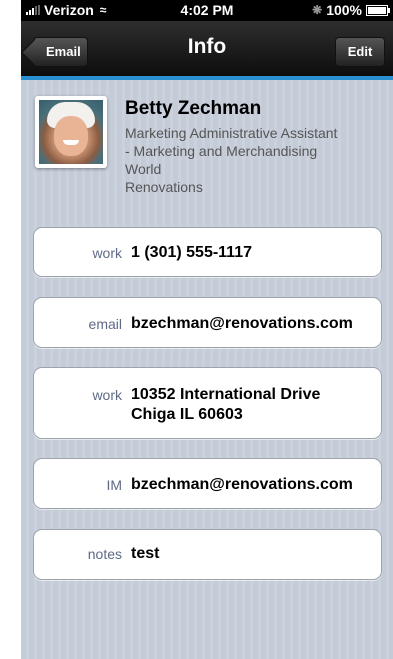  I want to click on status-bar: Verizon ≈ 4:02 PM ❋ 100%, so click(207, 10).